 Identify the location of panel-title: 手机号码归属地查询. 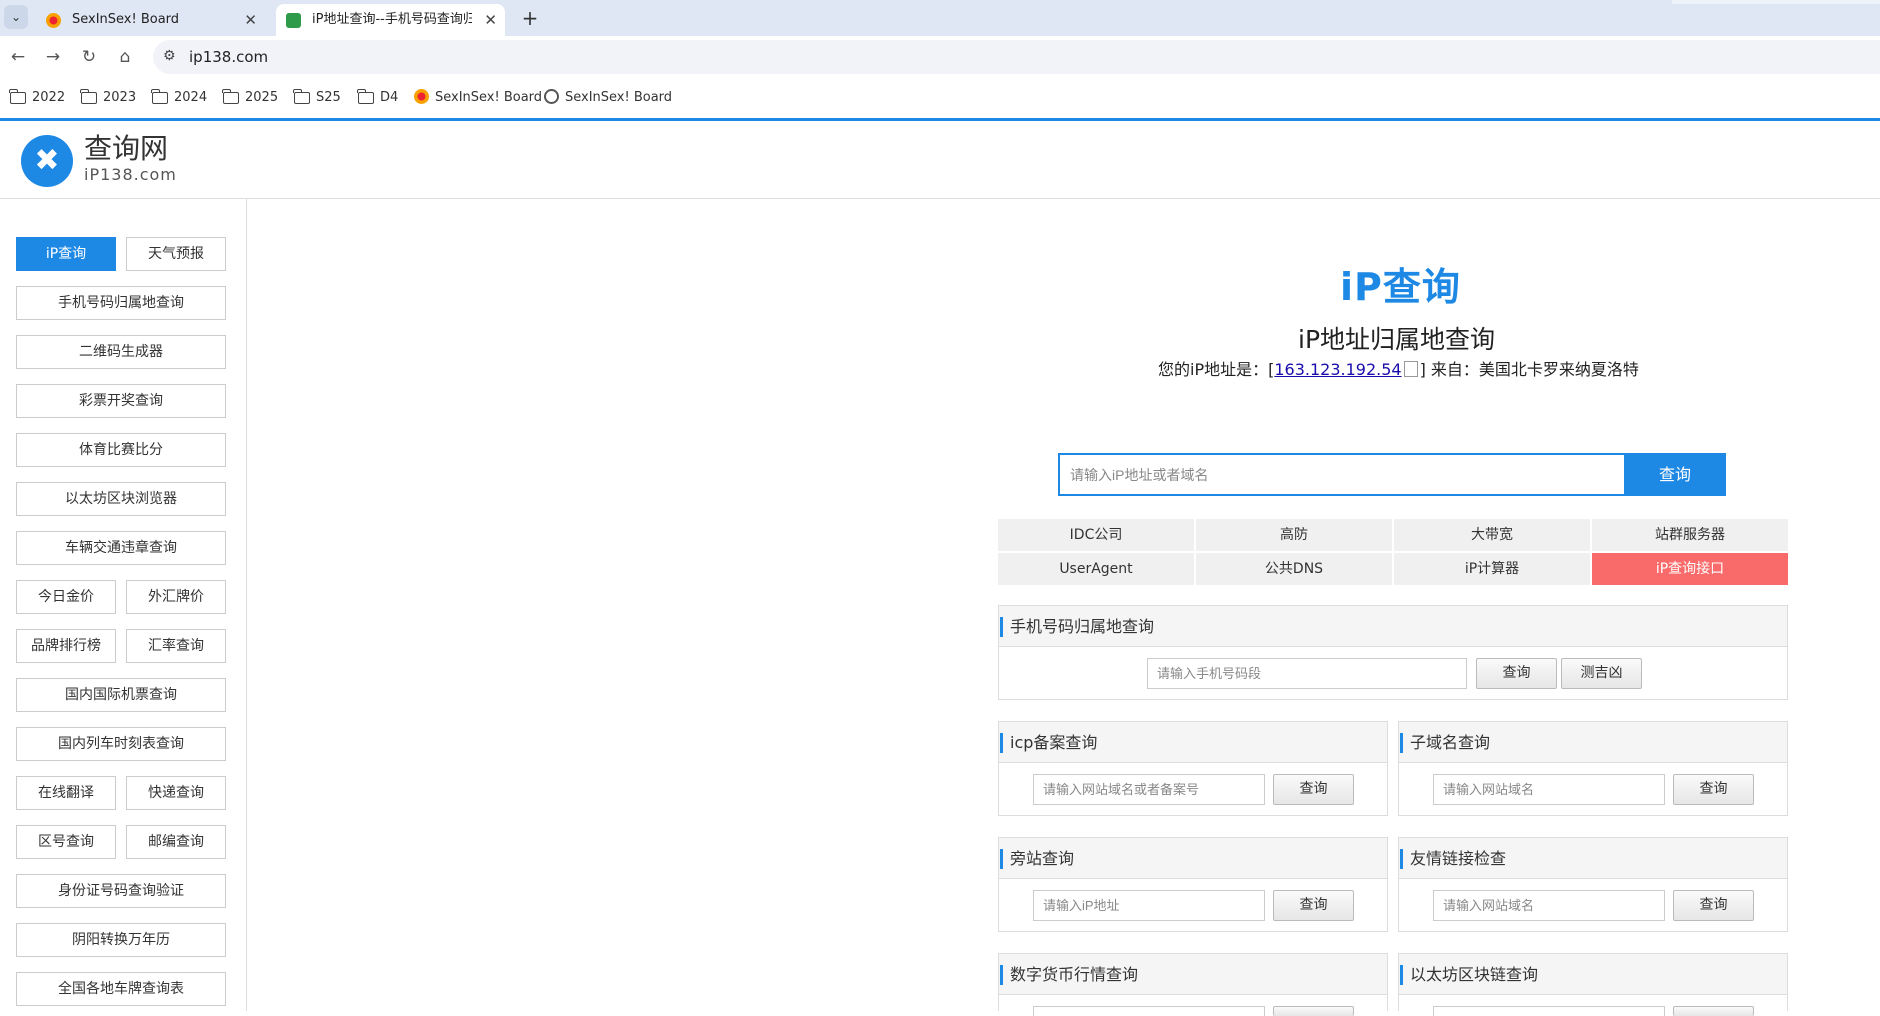
(1082, 626).